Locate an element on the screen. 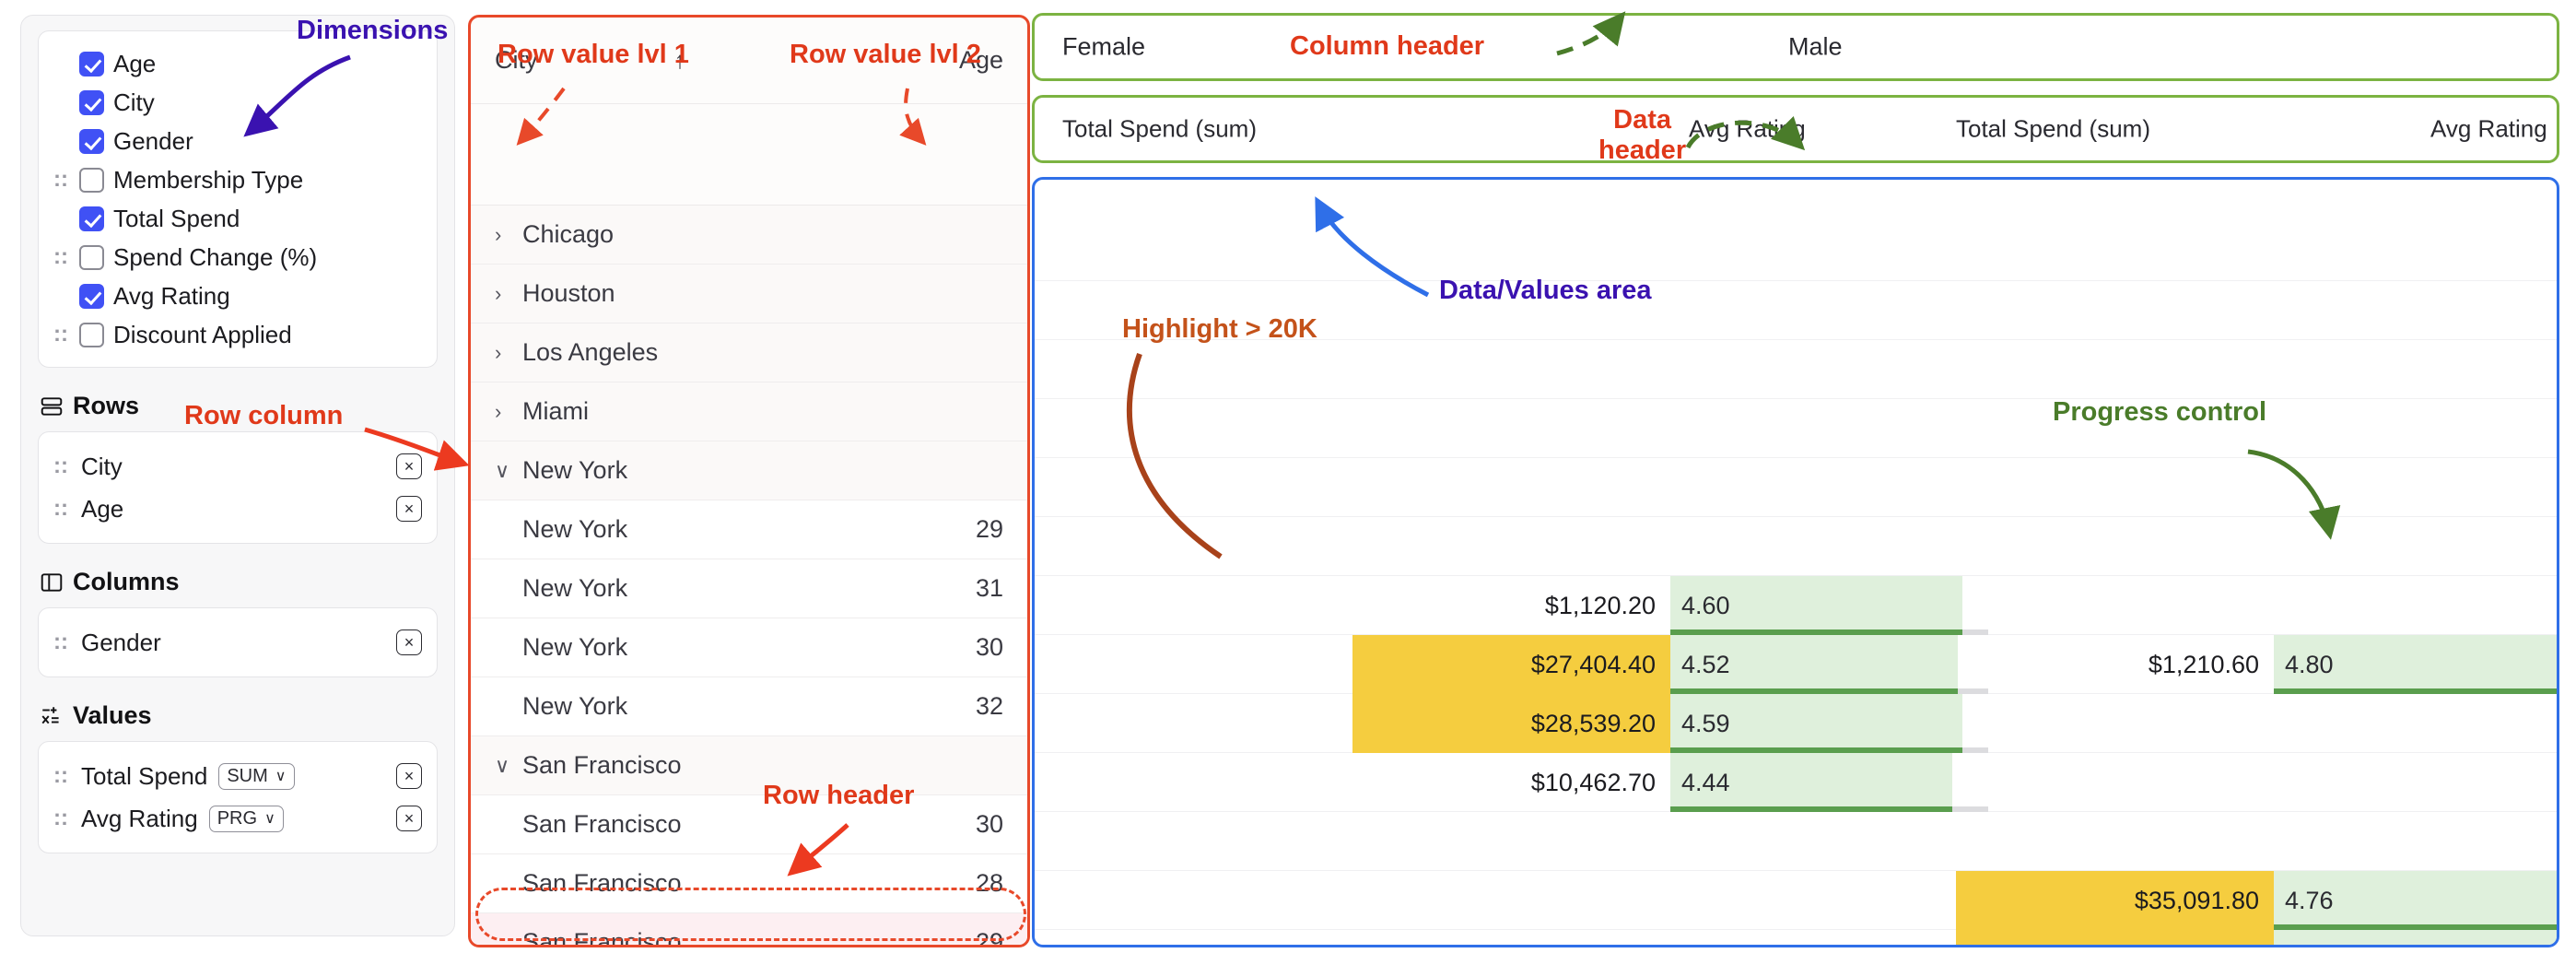  annotation-data-header: Data header is located at coordinates (1642, 135).